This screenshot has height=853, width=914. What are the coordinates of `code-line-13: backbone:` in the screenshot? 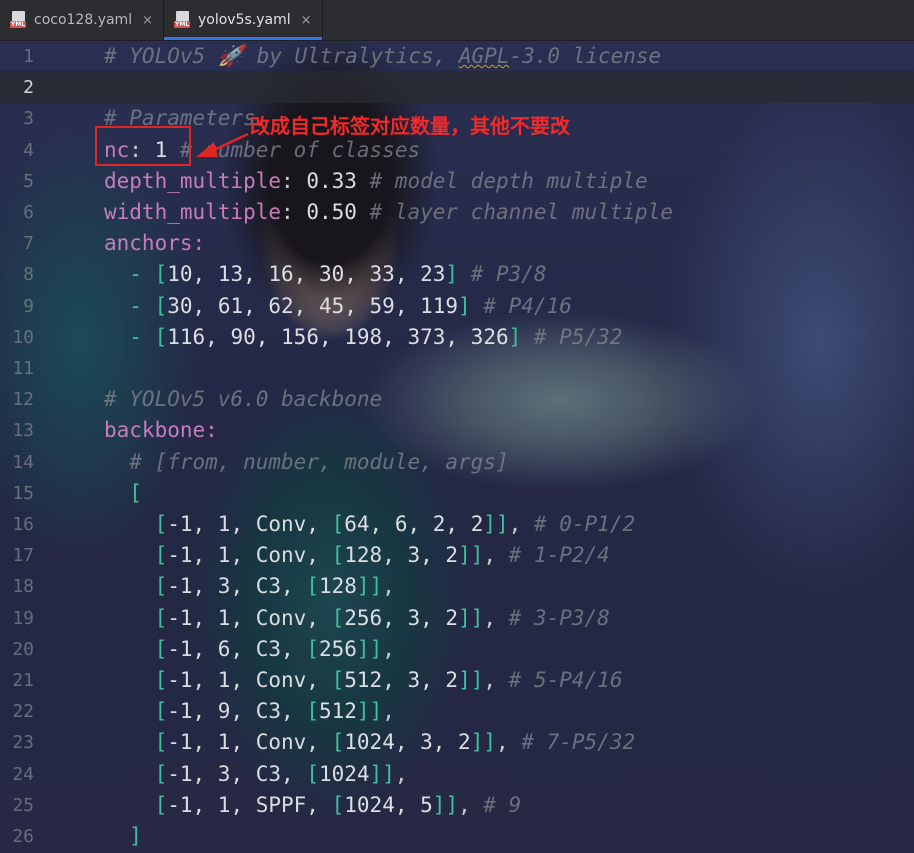 It's located at (161, 430).